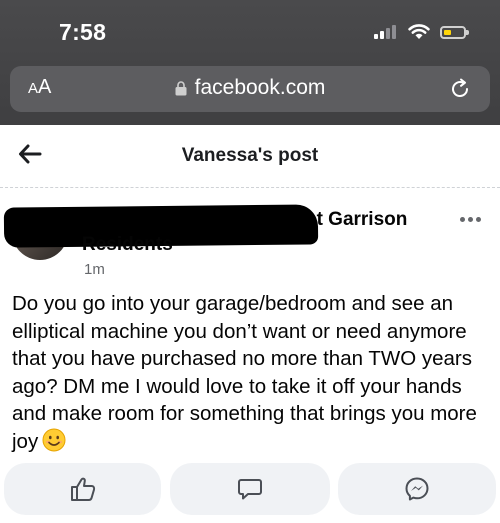 The image size is (500, 523). What do you see at coordinates (181, 87) in the screenshot?
I see `lock-icon` at bounding box center [181, 87].